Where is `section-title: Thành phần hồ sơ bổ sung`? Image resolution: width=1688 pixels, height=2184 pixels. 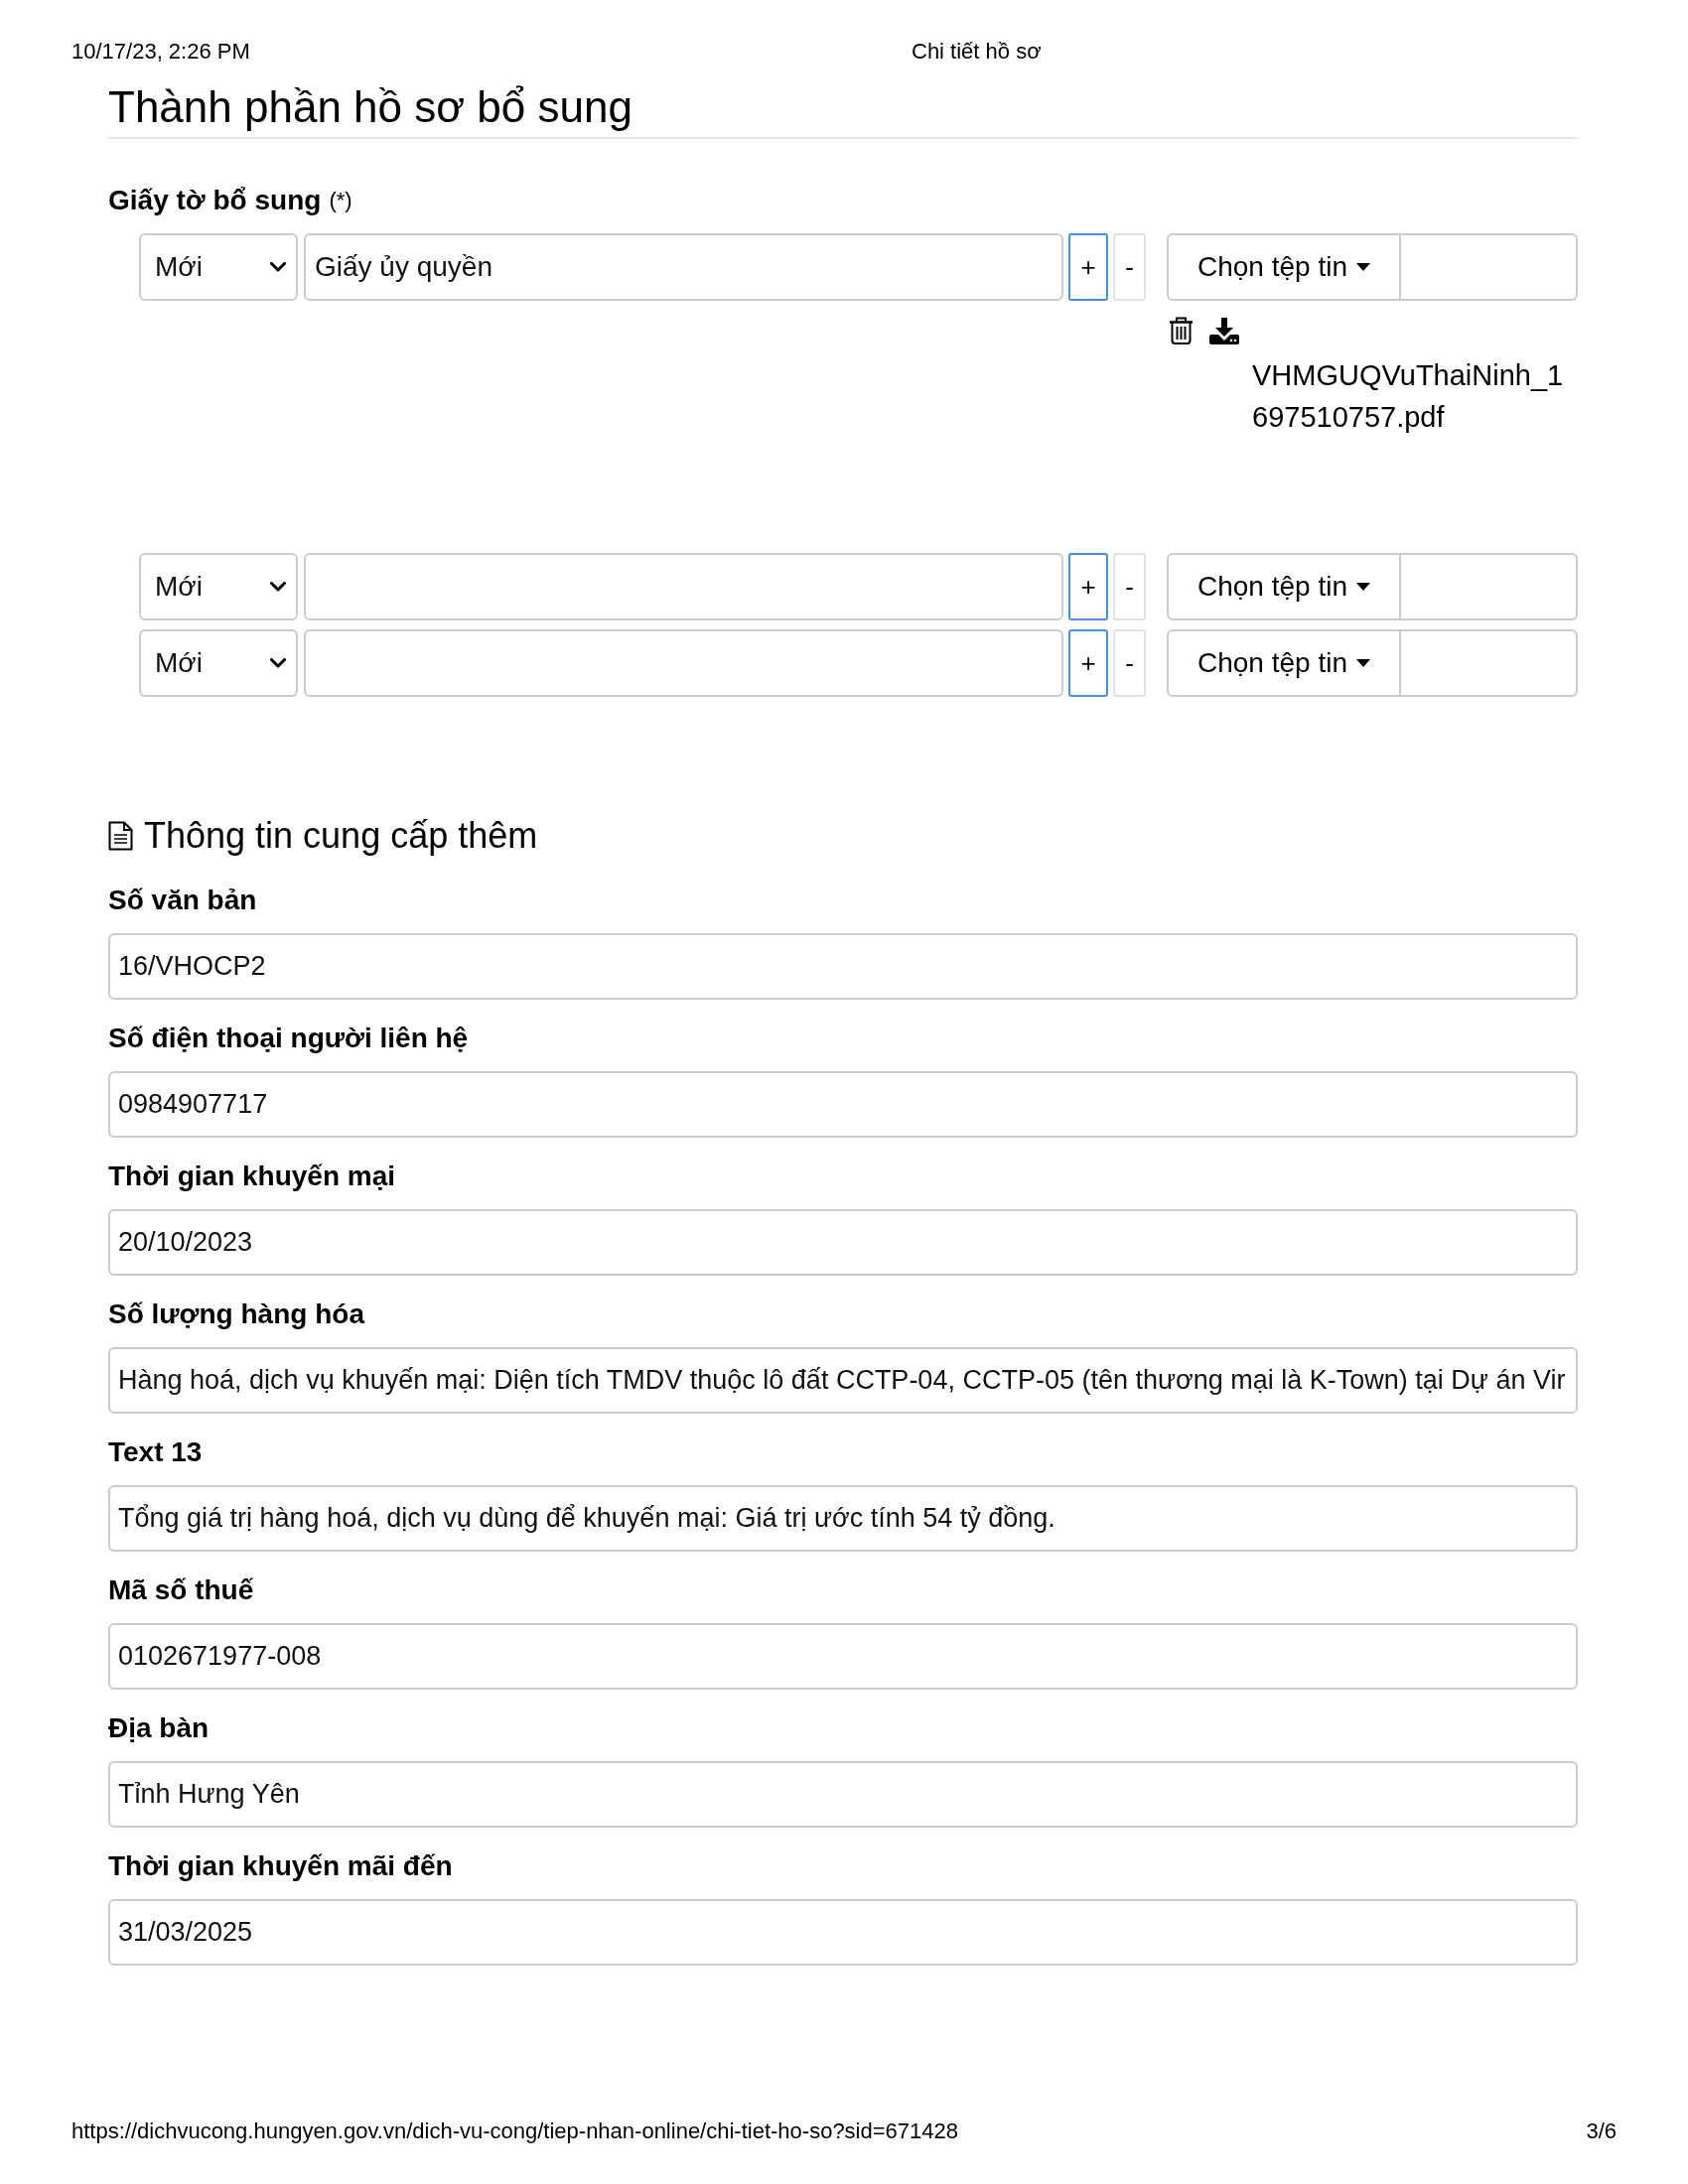
section-title: Thành phần hồ sơ bổ sung is located at coordinates (370, 107).